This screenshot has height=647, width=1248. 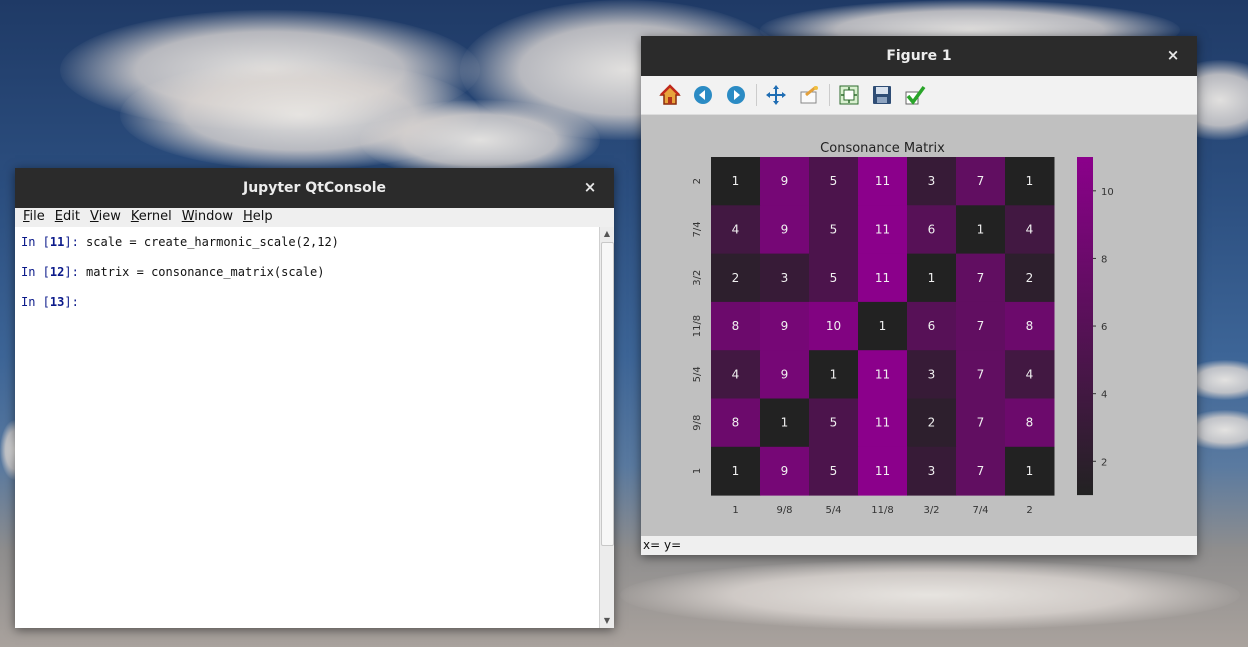 I want to click on scroll-down-icon: ▼, so click(x=607, y=621).